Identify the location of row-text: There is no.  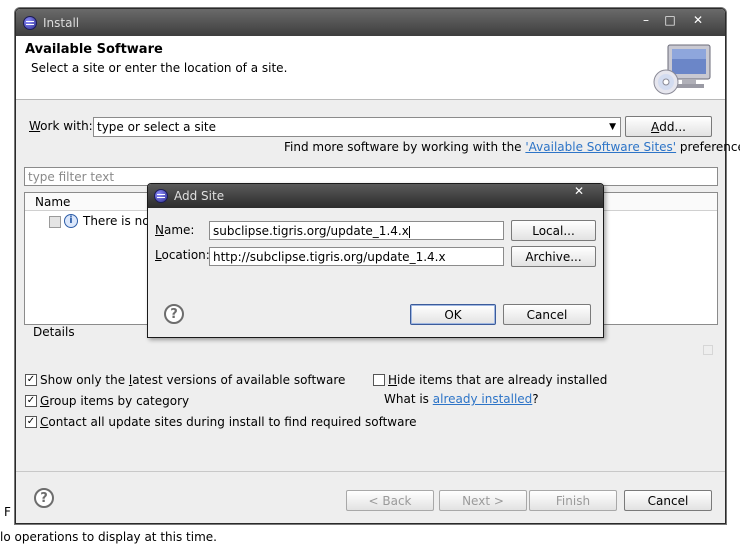
(116, 221).